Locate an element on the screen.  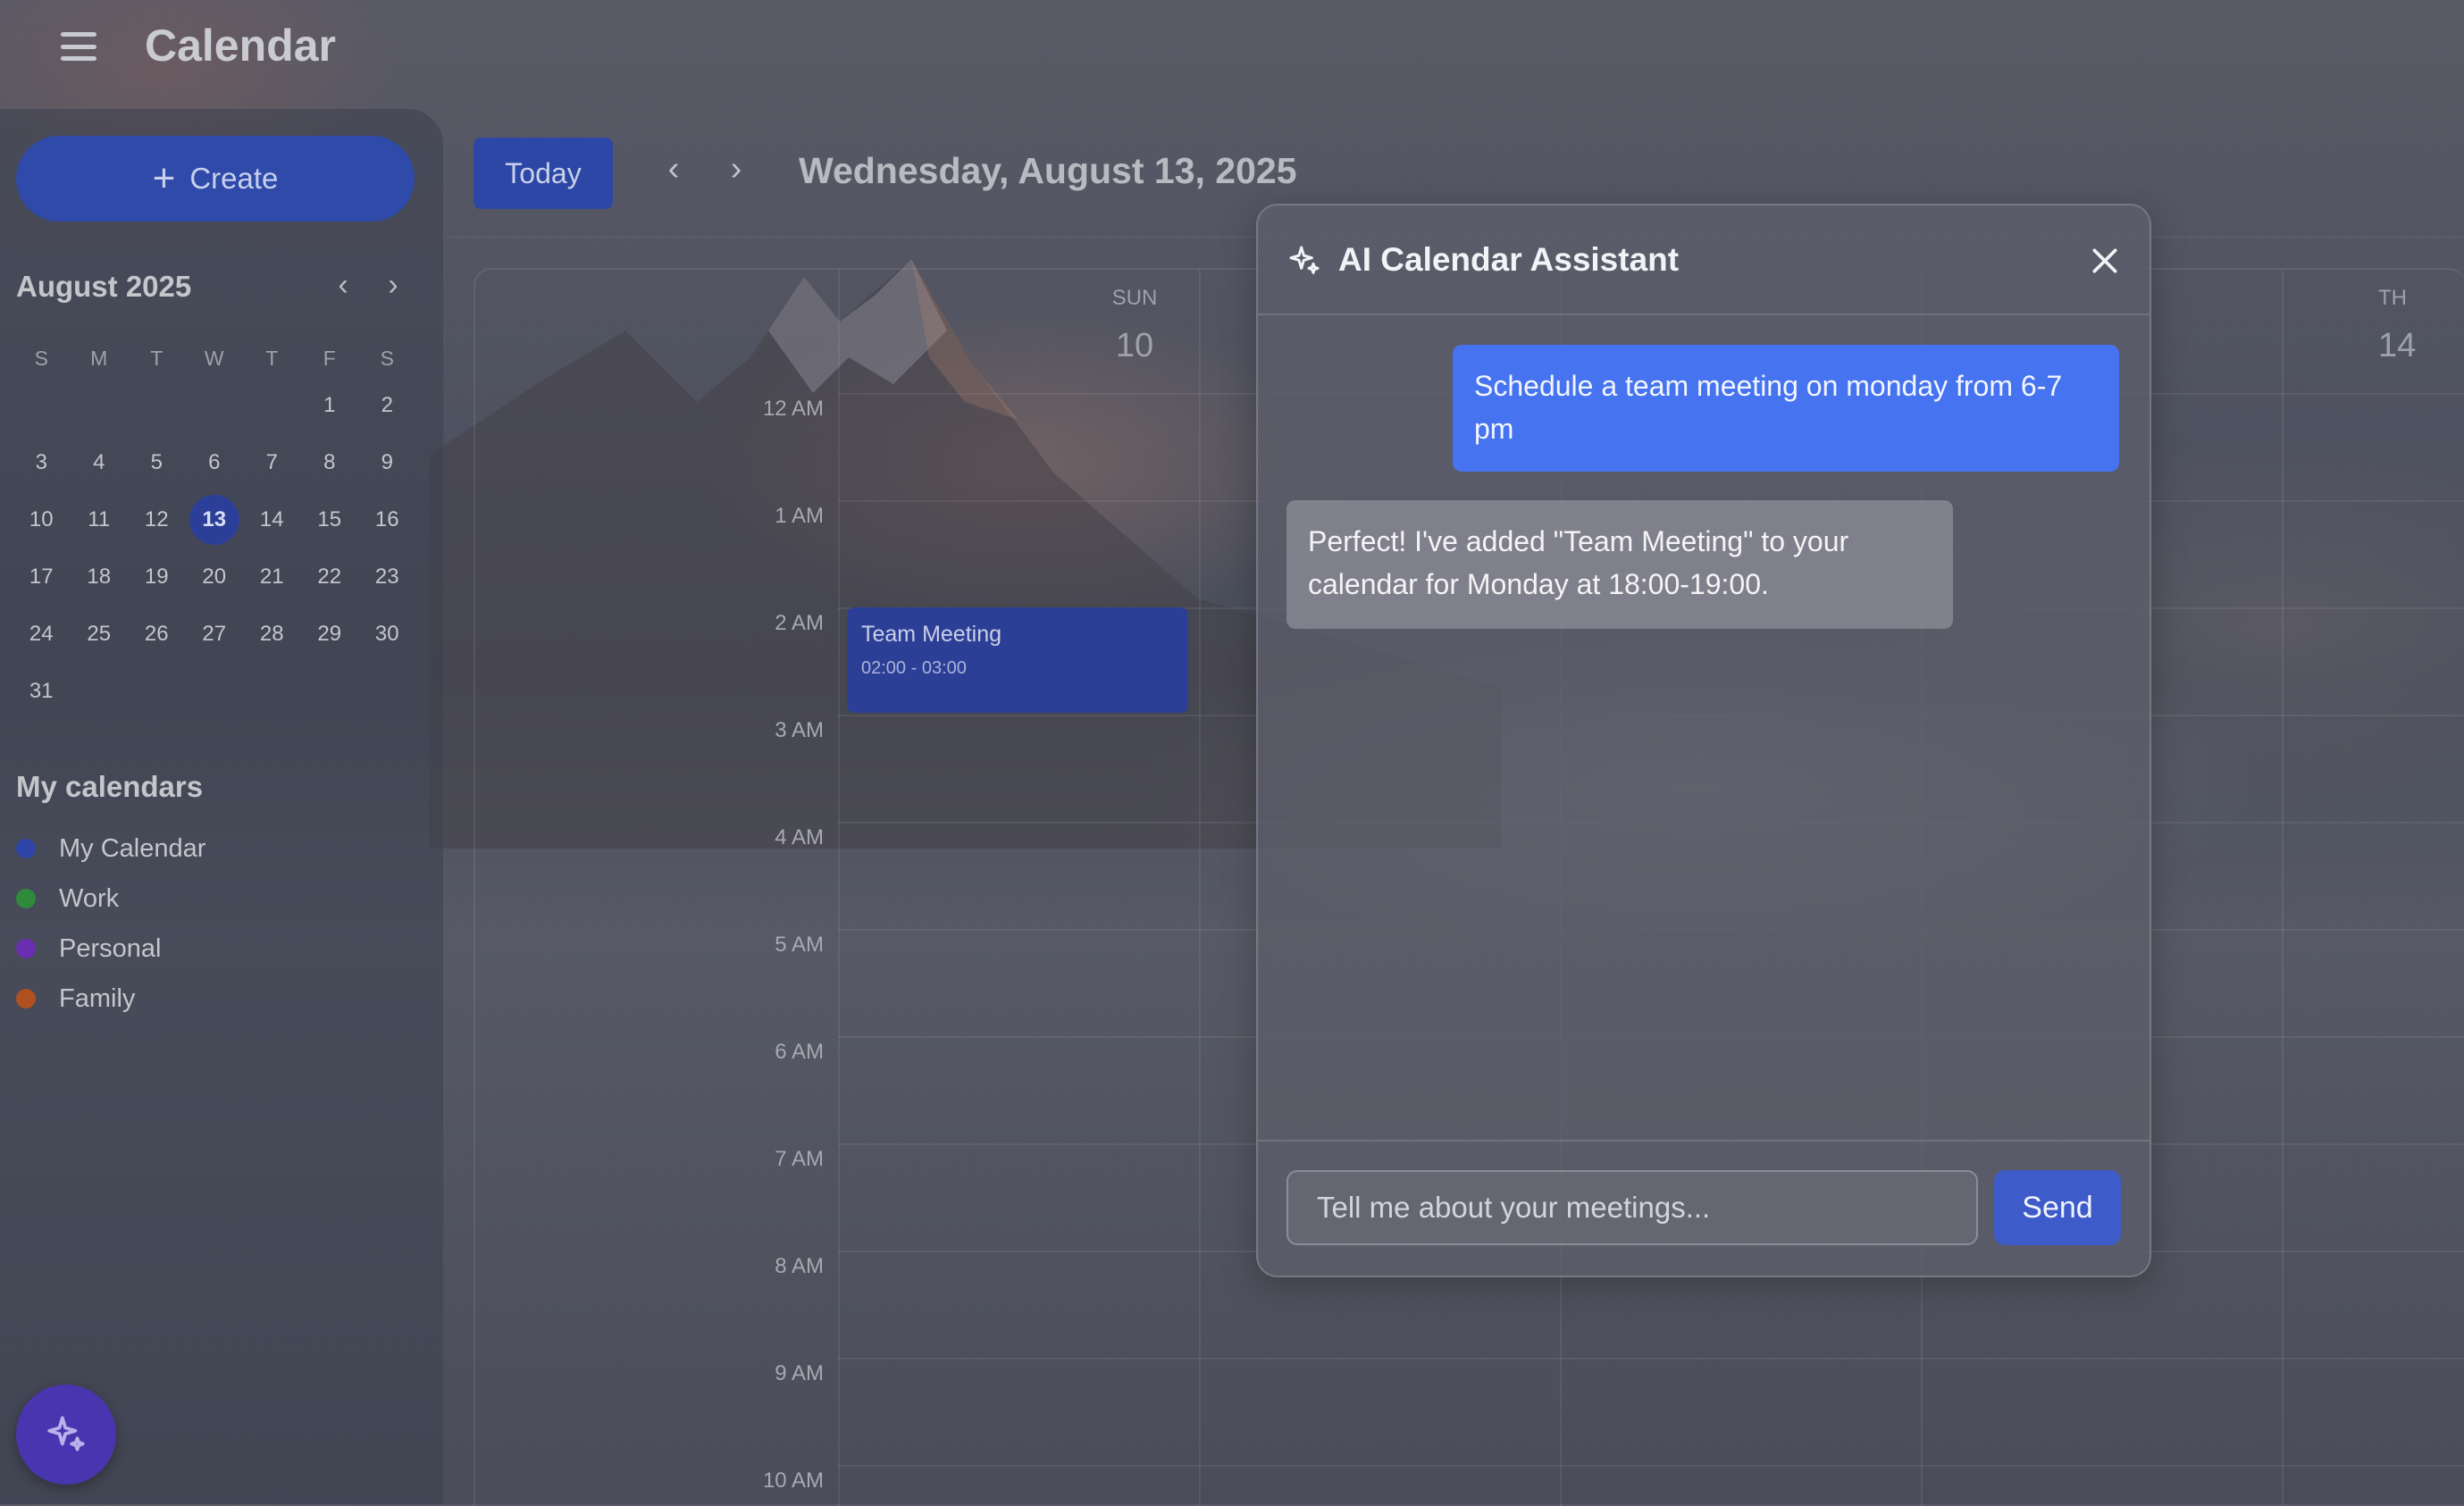
mini-calendar-cell: 6 is located at coordinates (215, 463).